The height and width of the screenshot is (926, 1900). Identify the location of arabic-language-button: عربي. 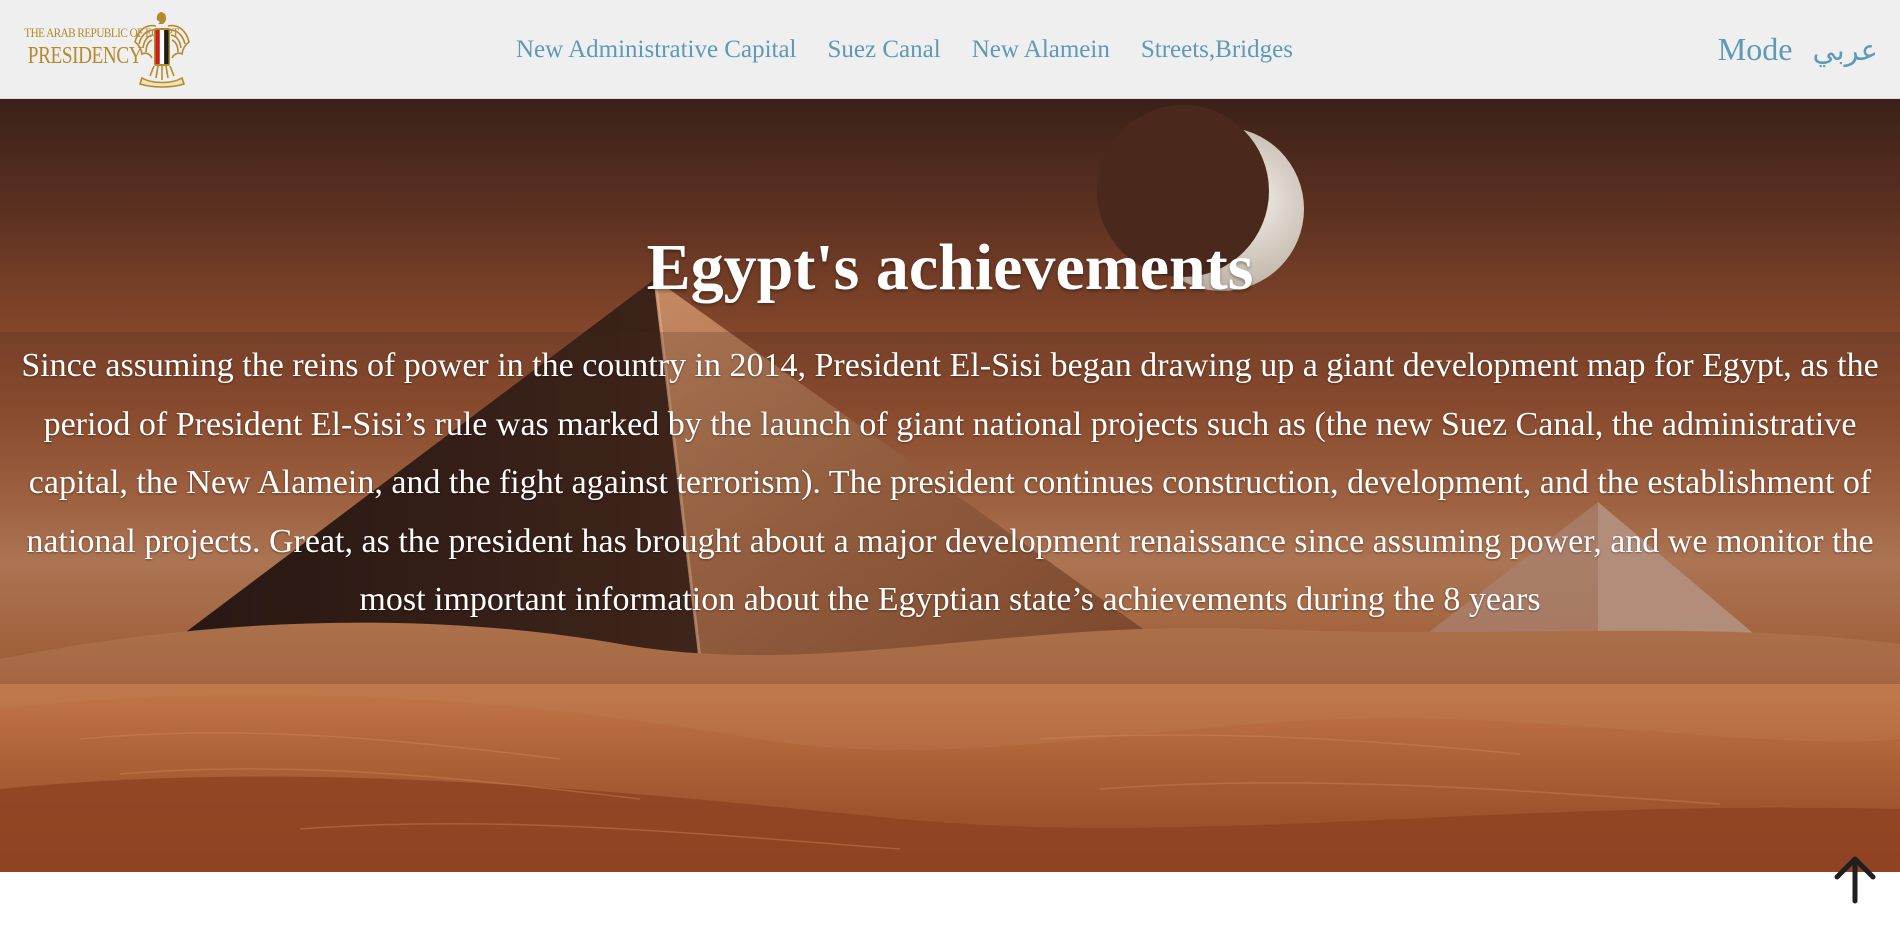
(1845, 50).